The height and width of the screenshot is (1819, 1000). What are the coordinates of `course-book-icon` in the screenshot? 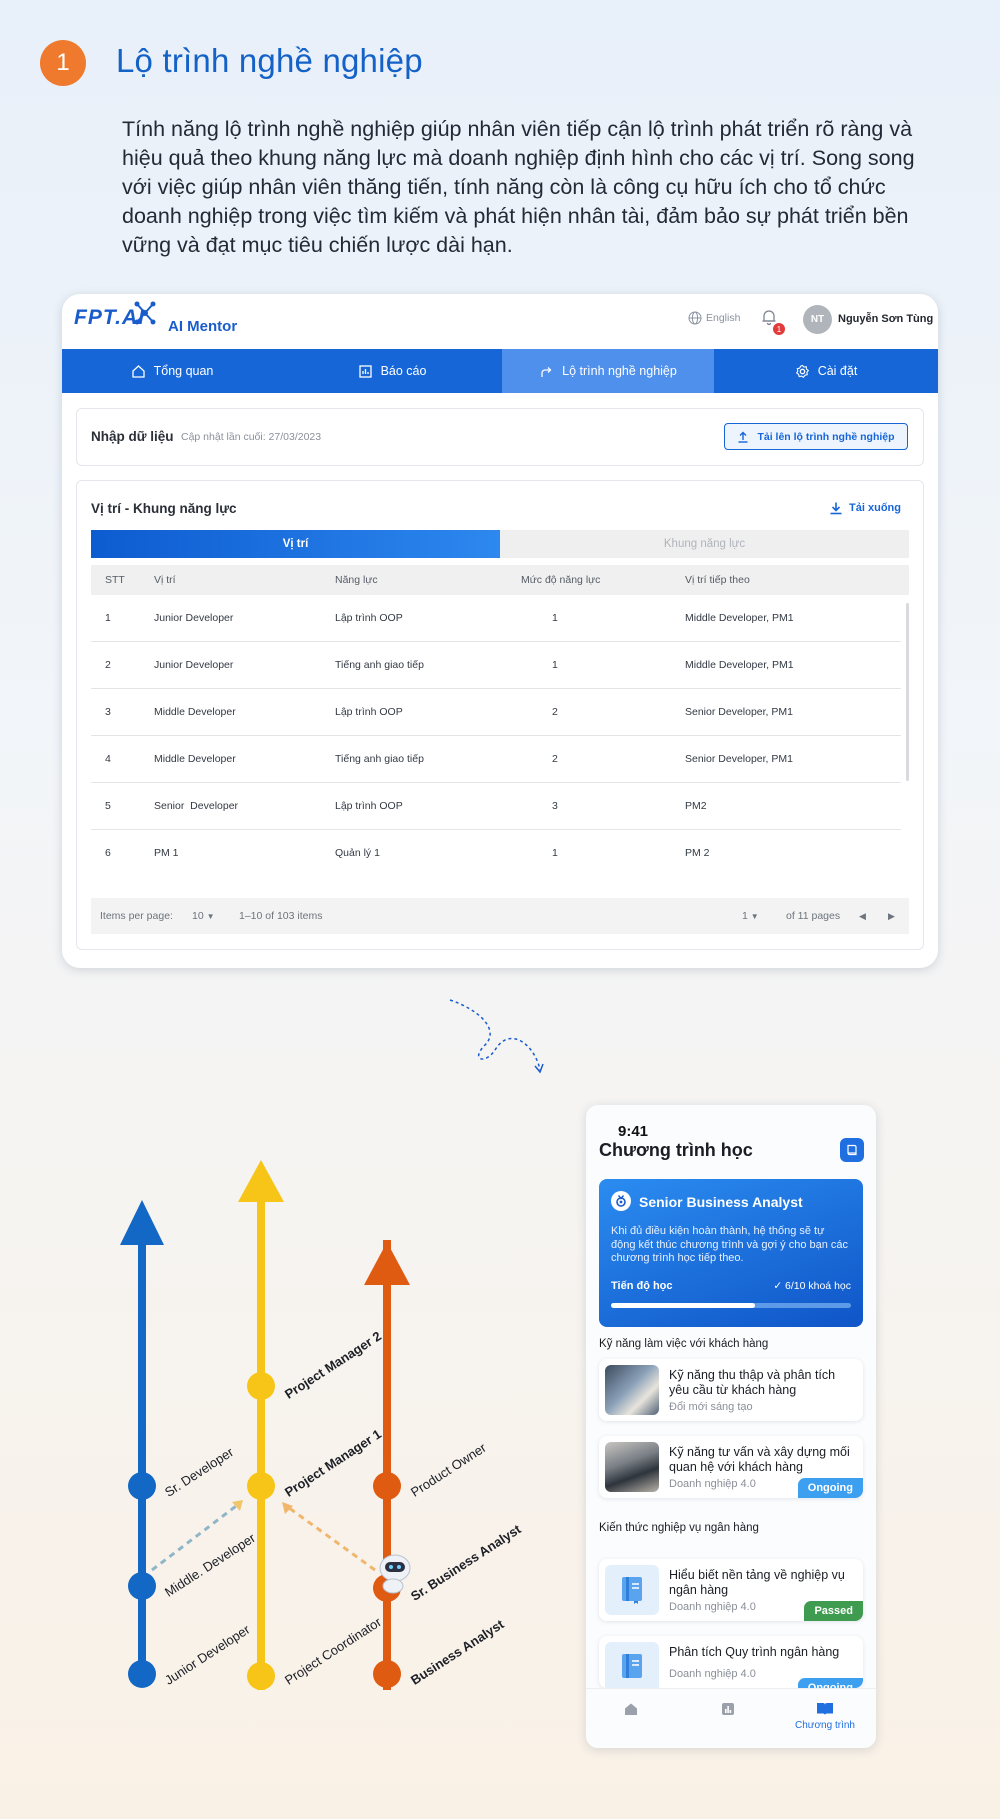 It's located at (632, 1665).